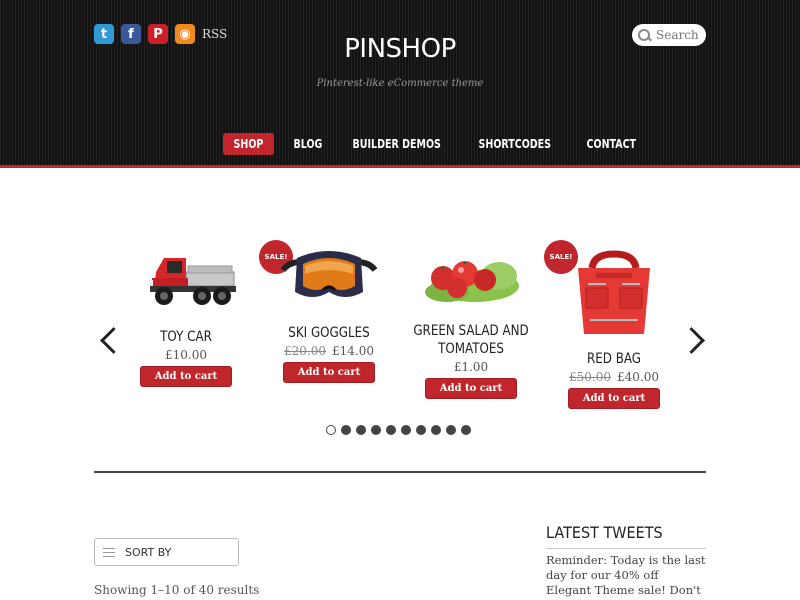 The height and width of the screenshot is (600, 800). I want to click on product-price: £10.00, so click(186, 355).